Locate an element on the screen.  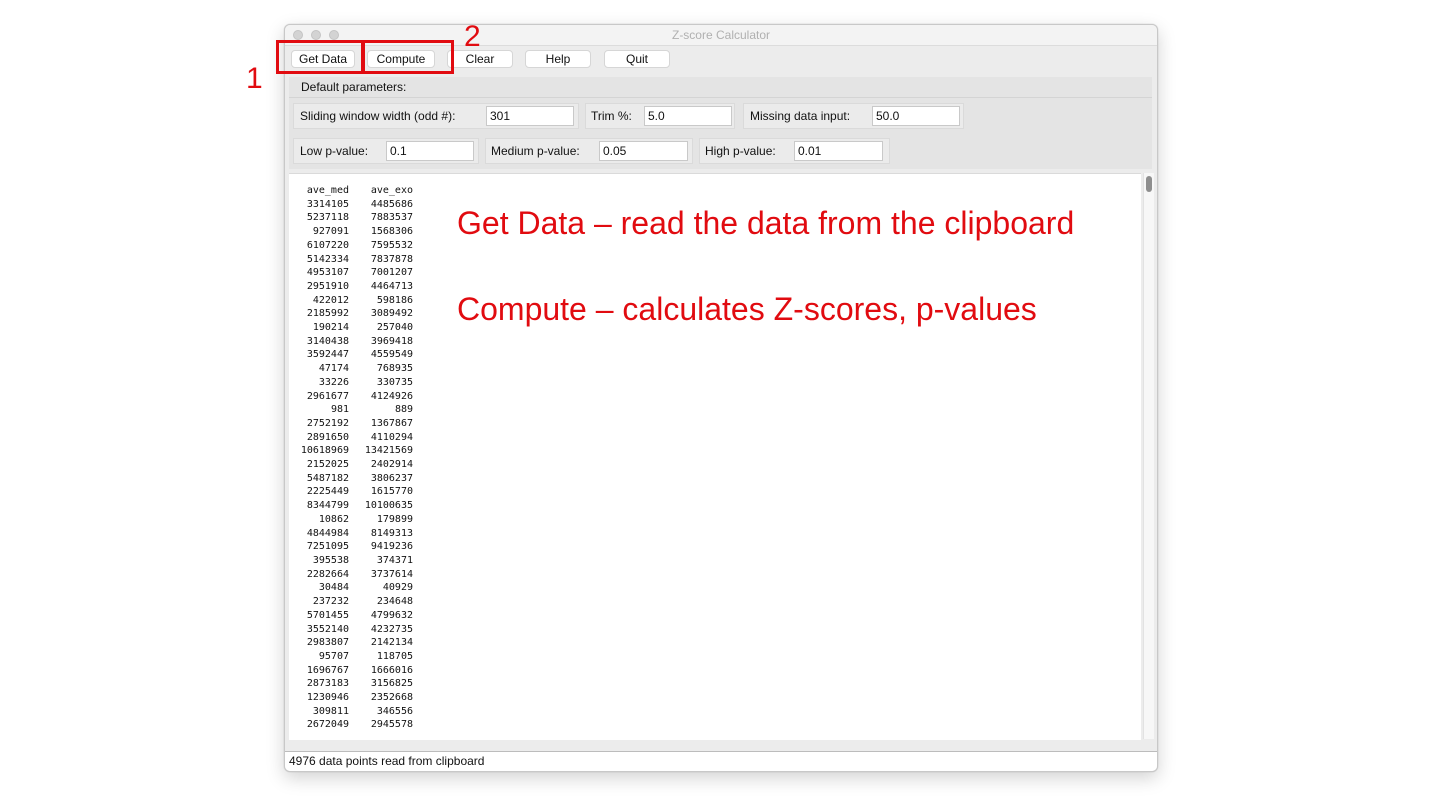
data-cell: 2142134 is located at coordinates (391, 643).